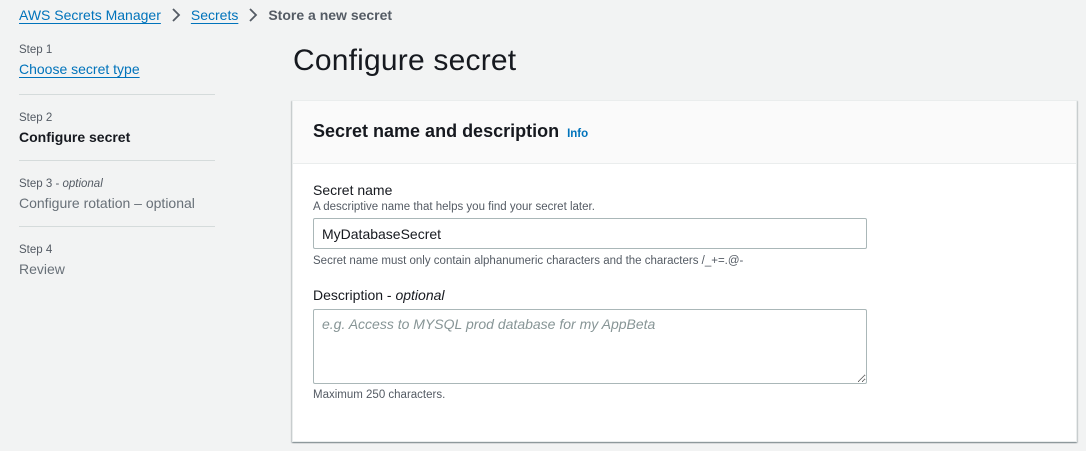 Image resolution: width=1086 pixels, height=451 pixels. I want to click on step-1: Step 1 Choose secret type, so click(117, 69).